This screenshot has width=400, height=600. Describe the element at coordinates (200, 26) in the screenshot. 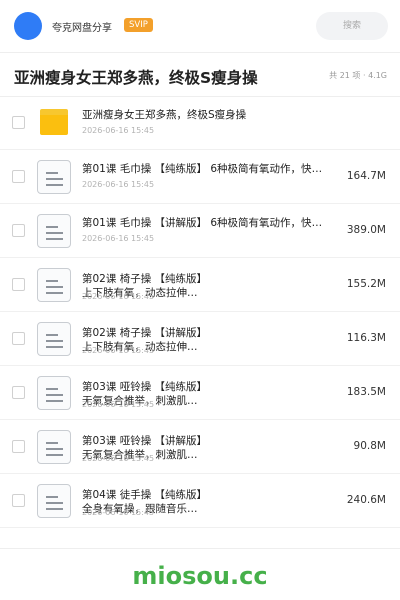

I see `top-bar: 夸克网盘分享 SVIP 搜索` at that location.